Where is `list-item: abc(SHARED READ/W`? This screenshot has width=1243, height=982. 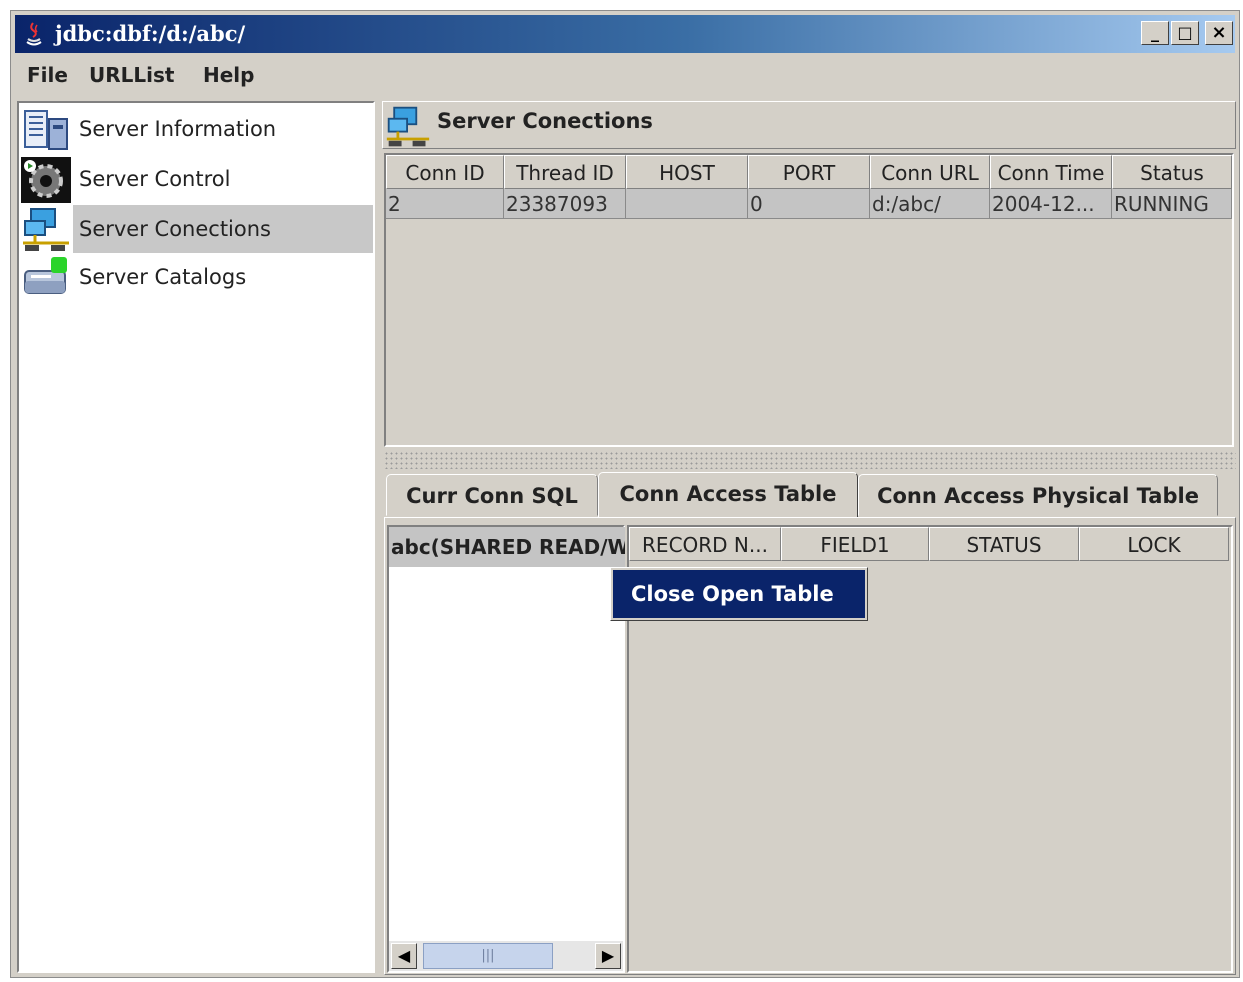
list-item: abc(SHARED READ/W is located at coordinates (507, 547).